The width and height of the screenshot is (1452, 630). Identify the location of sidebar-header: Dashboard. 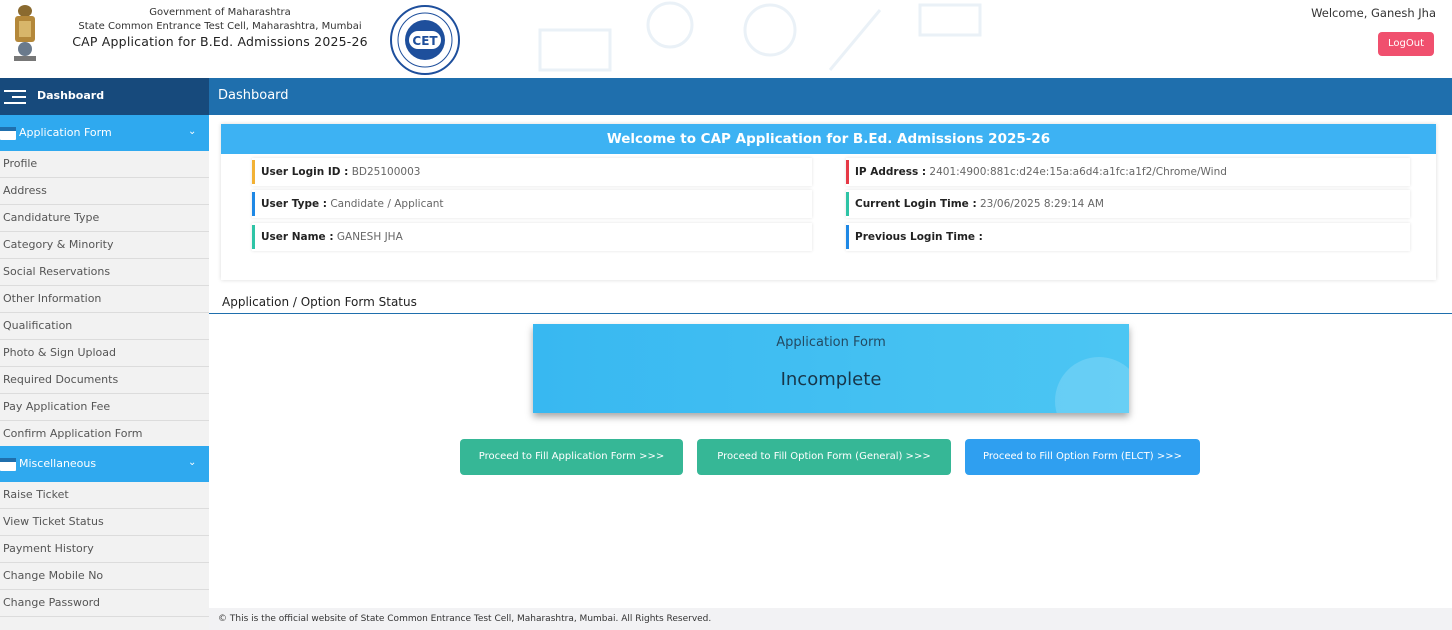
(104, 96).